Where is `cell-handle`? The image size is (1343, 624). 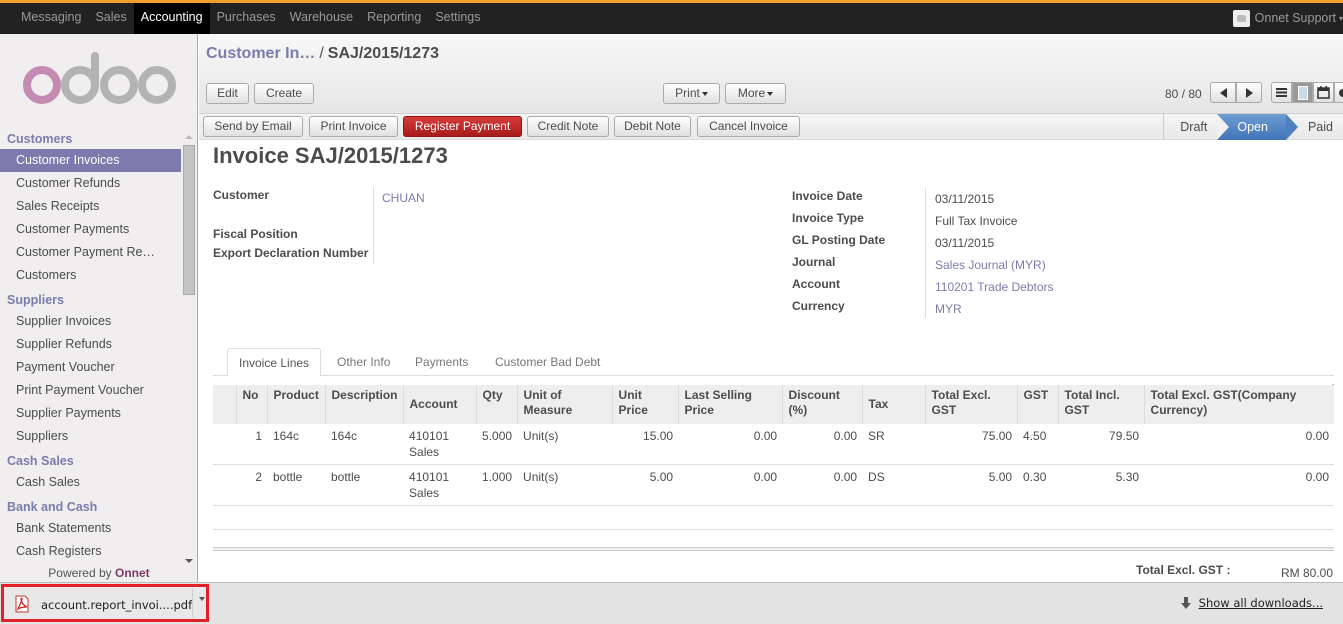 cell-handle is located at coordinates (224, 485).